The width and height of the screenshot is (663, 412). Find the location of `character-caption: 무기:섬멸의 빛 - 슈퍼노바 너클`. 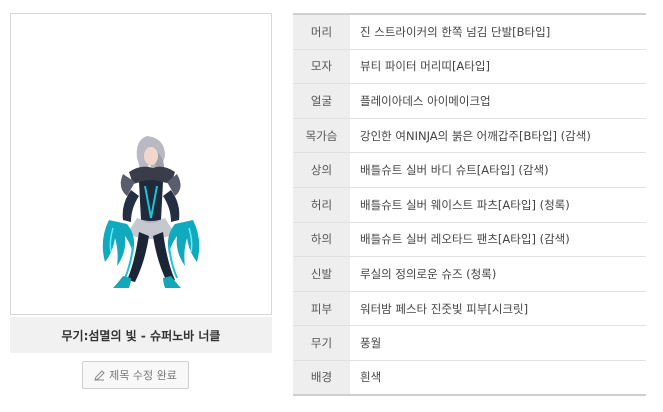

character-caption: 무기:섬멸의 빛 - 슈퍼노바 너클 is located at coordinates (141, 335).